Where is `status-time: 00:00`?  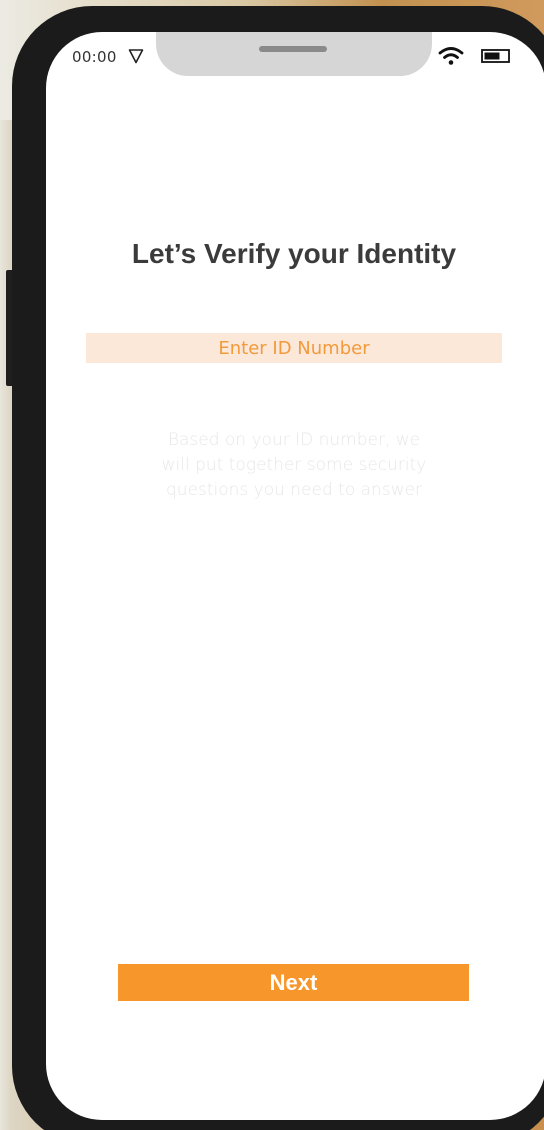 status-time: 00:00 is located at coordinates (94, 57).